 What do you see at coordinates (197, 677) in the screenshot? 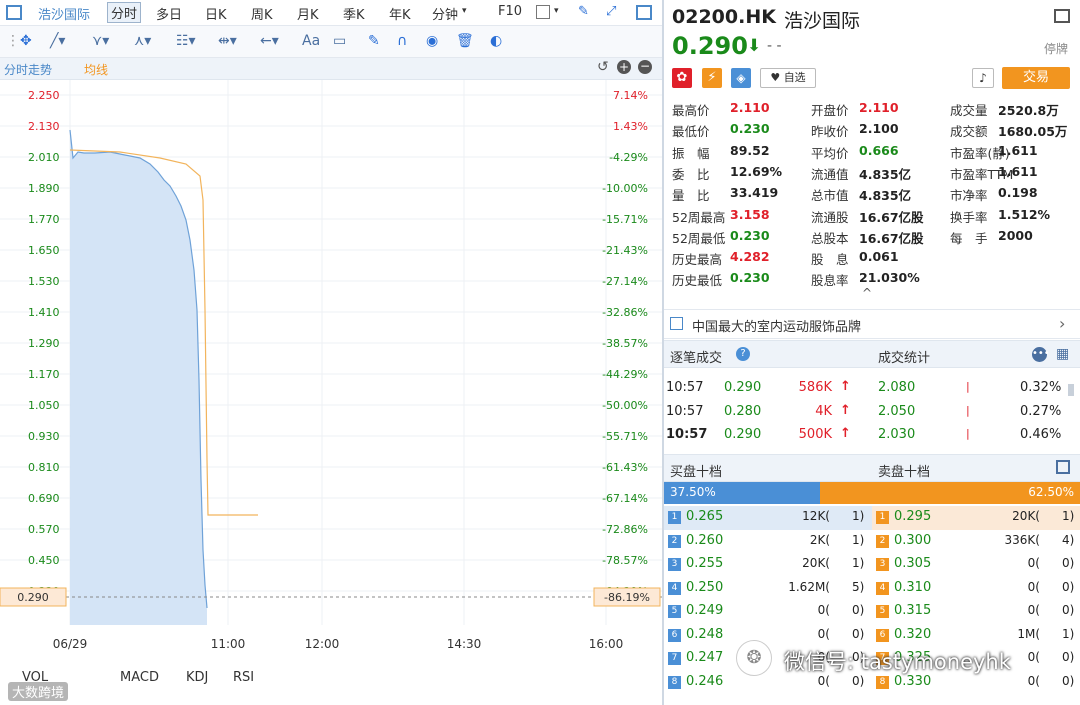
I see `tab-kdj: KDJ` at bounding box center [197, 677].